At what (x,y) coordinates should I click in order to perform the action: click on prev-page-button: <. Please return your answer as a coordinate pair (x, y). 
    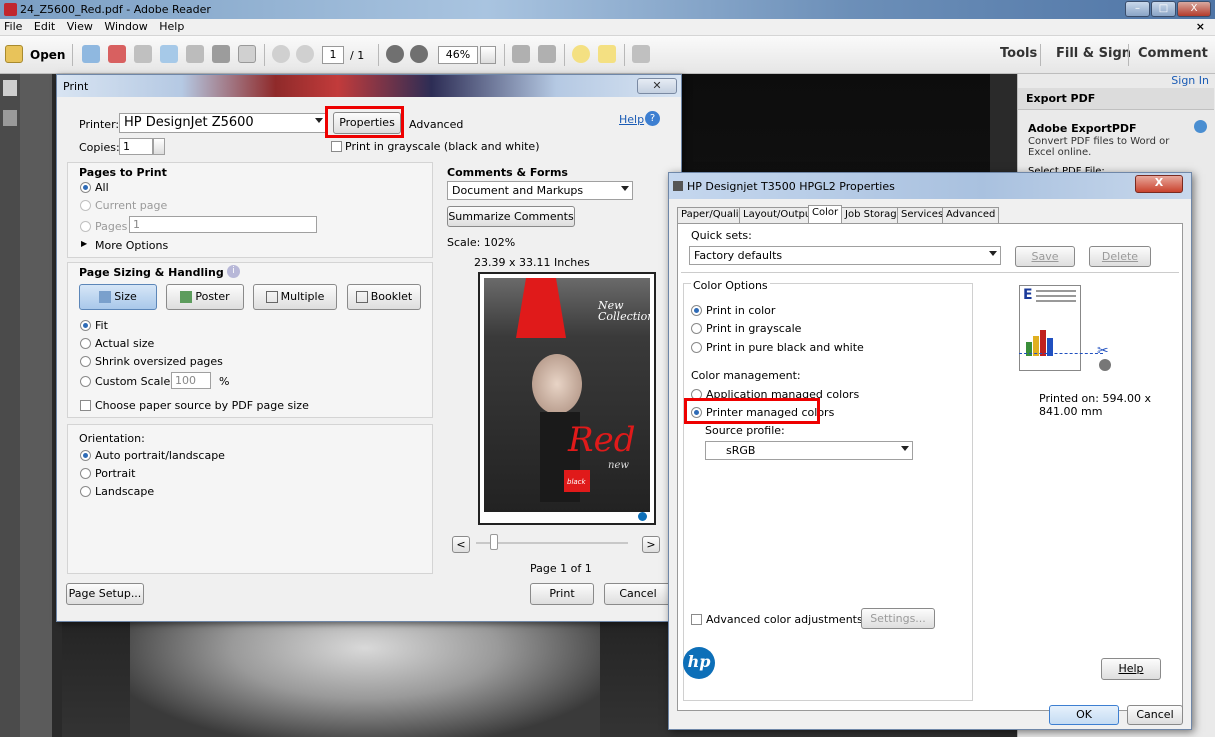
    Looking at the image, I should click on (461, 544).